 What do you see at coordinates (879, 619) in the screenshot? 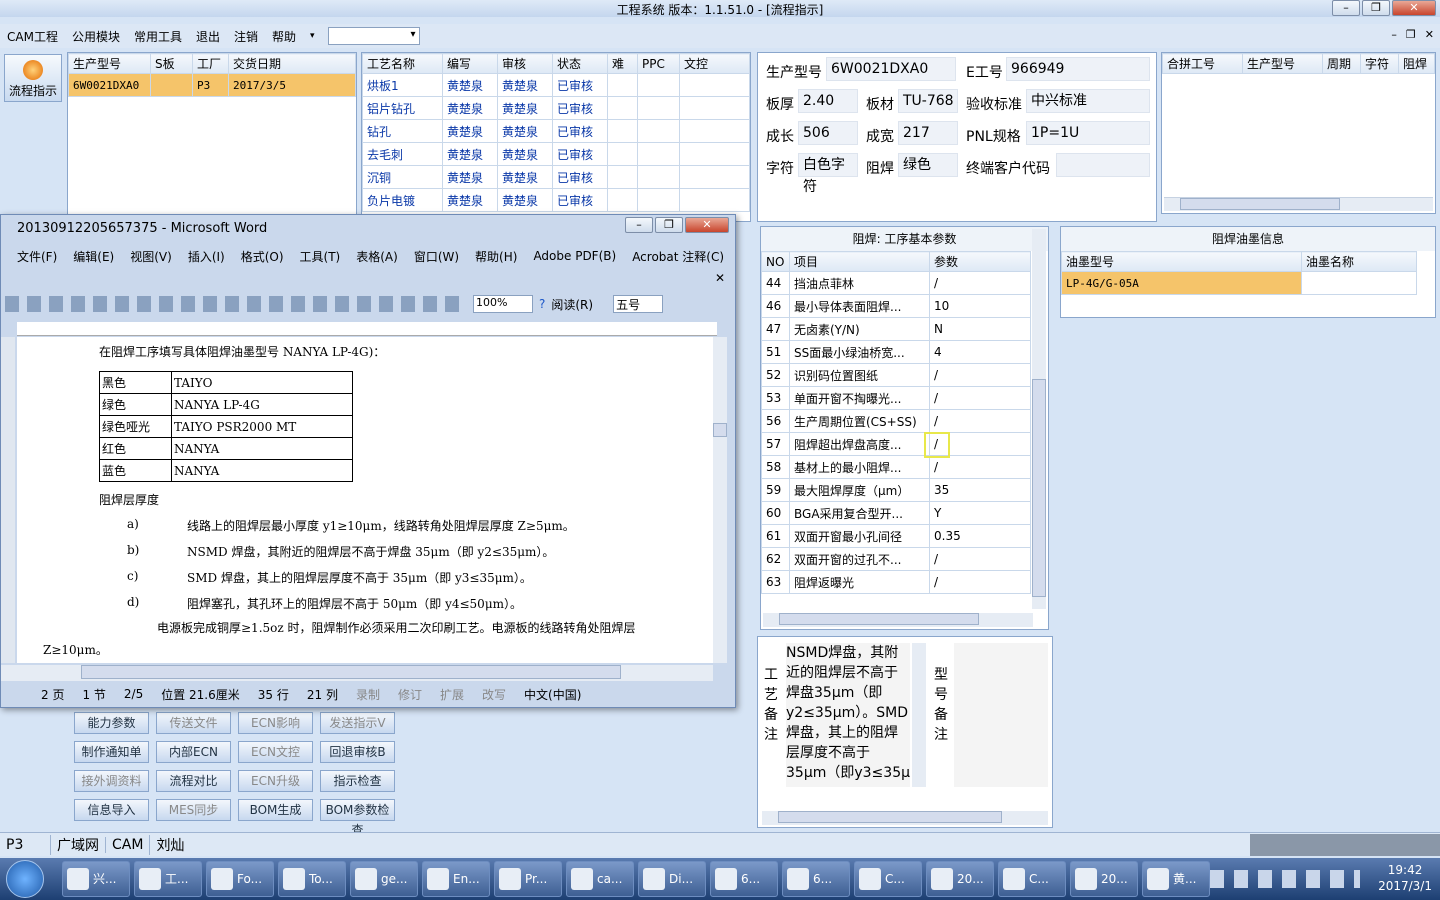
I see `params-hscroll-thumb` at bounding box center [879, 619].